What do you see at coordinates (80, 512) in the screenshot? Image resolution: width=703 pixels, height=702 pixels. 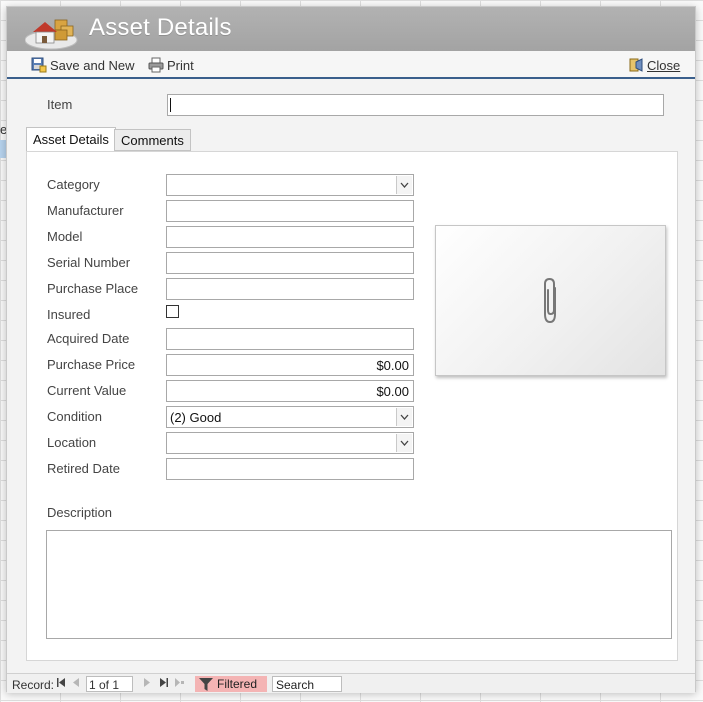 I see `description-label: Description` at bounding box center [80, 512].